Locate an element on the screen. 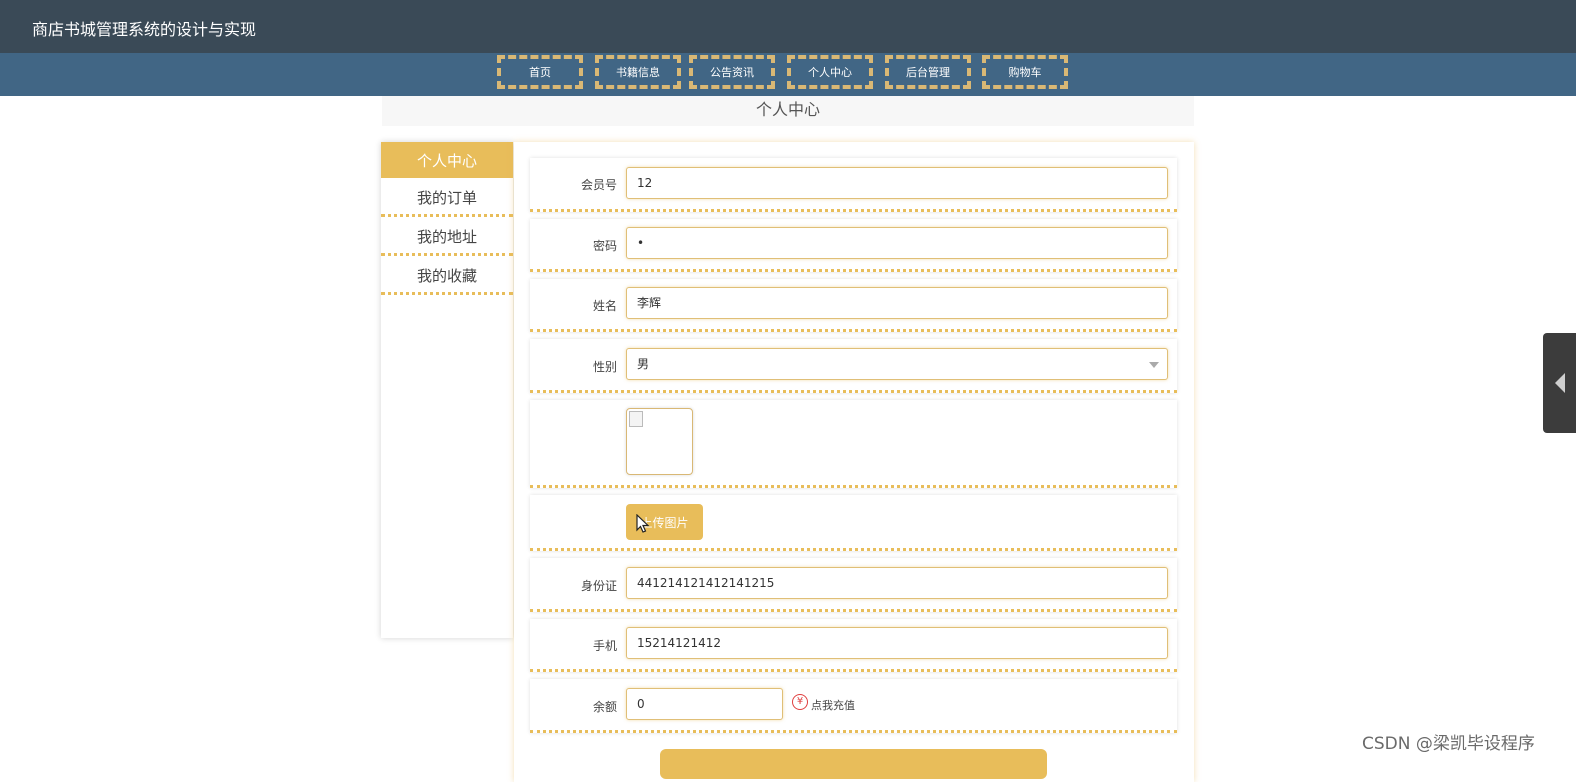 Image resolution: width=1576 pixels, height=782 pixels. form-row-id-card: 身份证 441214121412141215 is located at coordinates (853, 585).